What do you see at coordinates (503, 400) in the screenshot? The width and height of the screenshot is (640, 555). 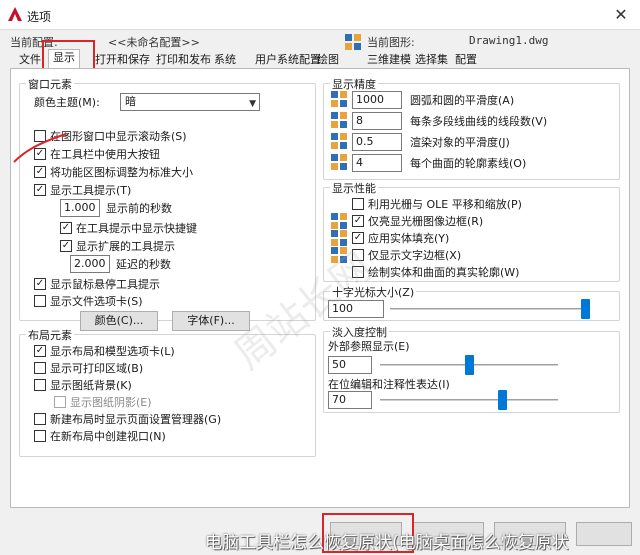 I see `inplace-slider-thumb` at bounding box center [503, 400].